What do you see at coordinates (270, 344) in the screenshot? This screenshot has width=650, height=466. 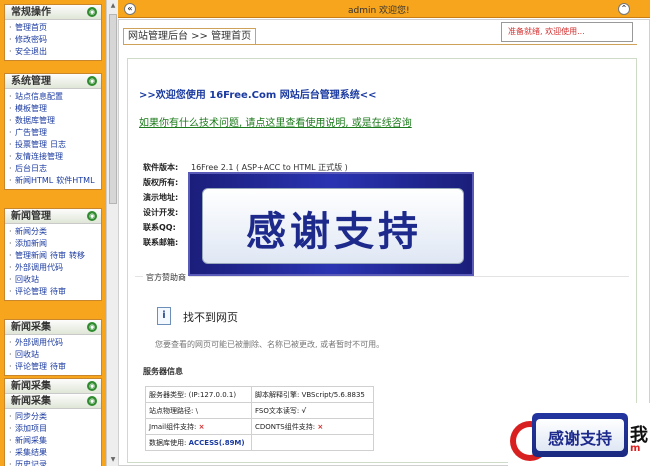 I see `not-found-description: 您要查看的网页可能已被删除、名称已被更改, 或者暂时不可用。` at bounding box center [270, 344].